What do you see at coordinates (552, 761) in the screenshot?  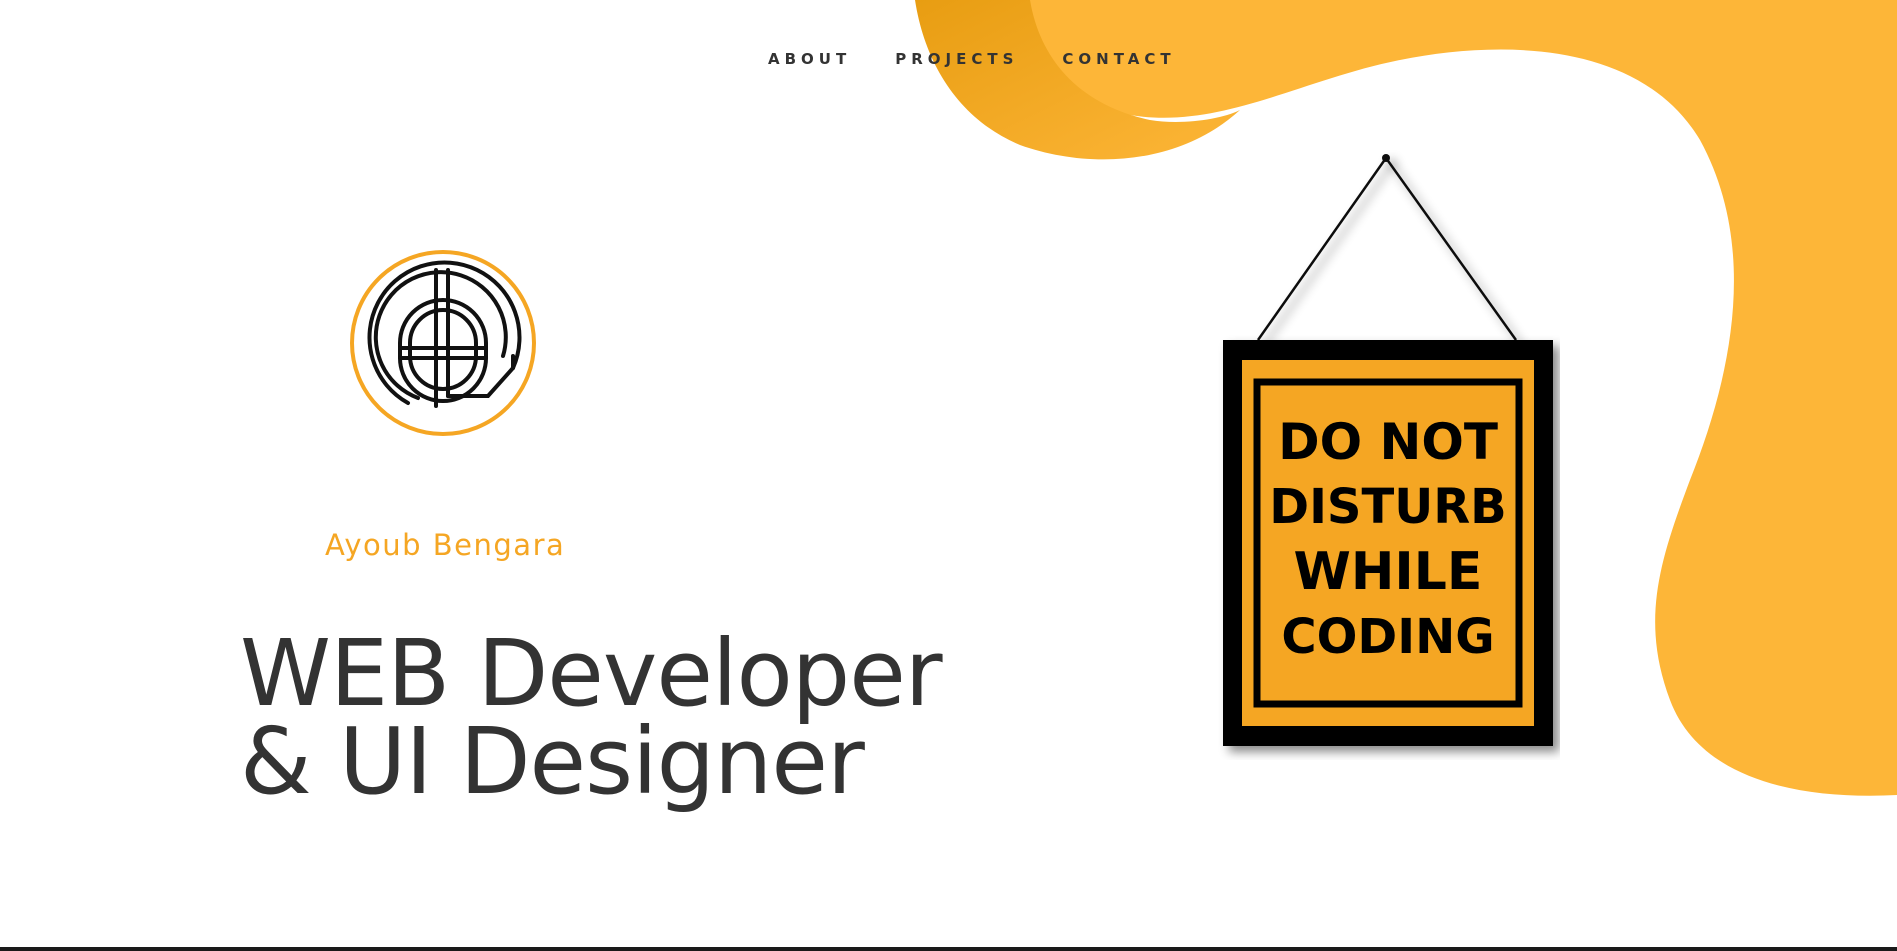 I see `headline-line-2: & UI Designer` at bounding box center [552, 761].